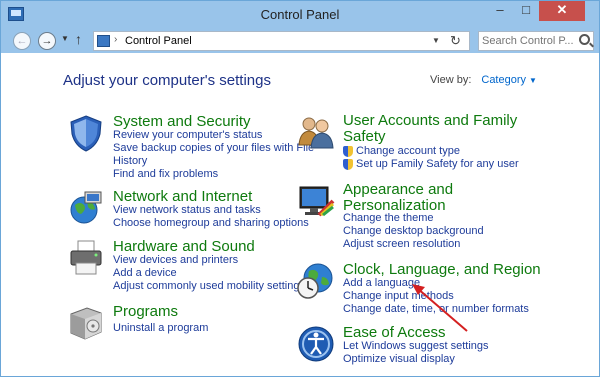  I want to click on category-title-line1: Appearance and, so click(398, 190).